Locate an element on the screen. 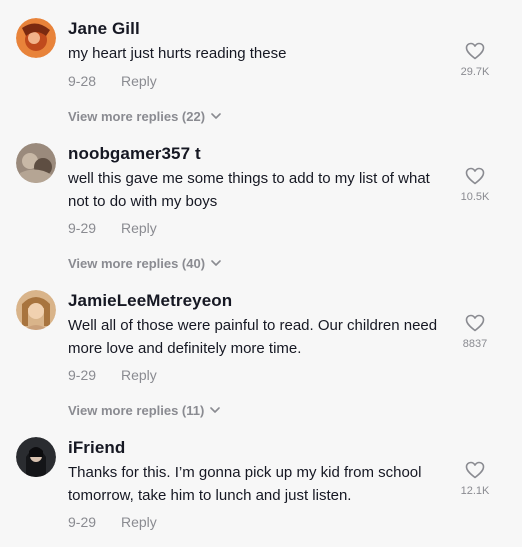  like-count: 12.1K is located at coordinates (475, 491).